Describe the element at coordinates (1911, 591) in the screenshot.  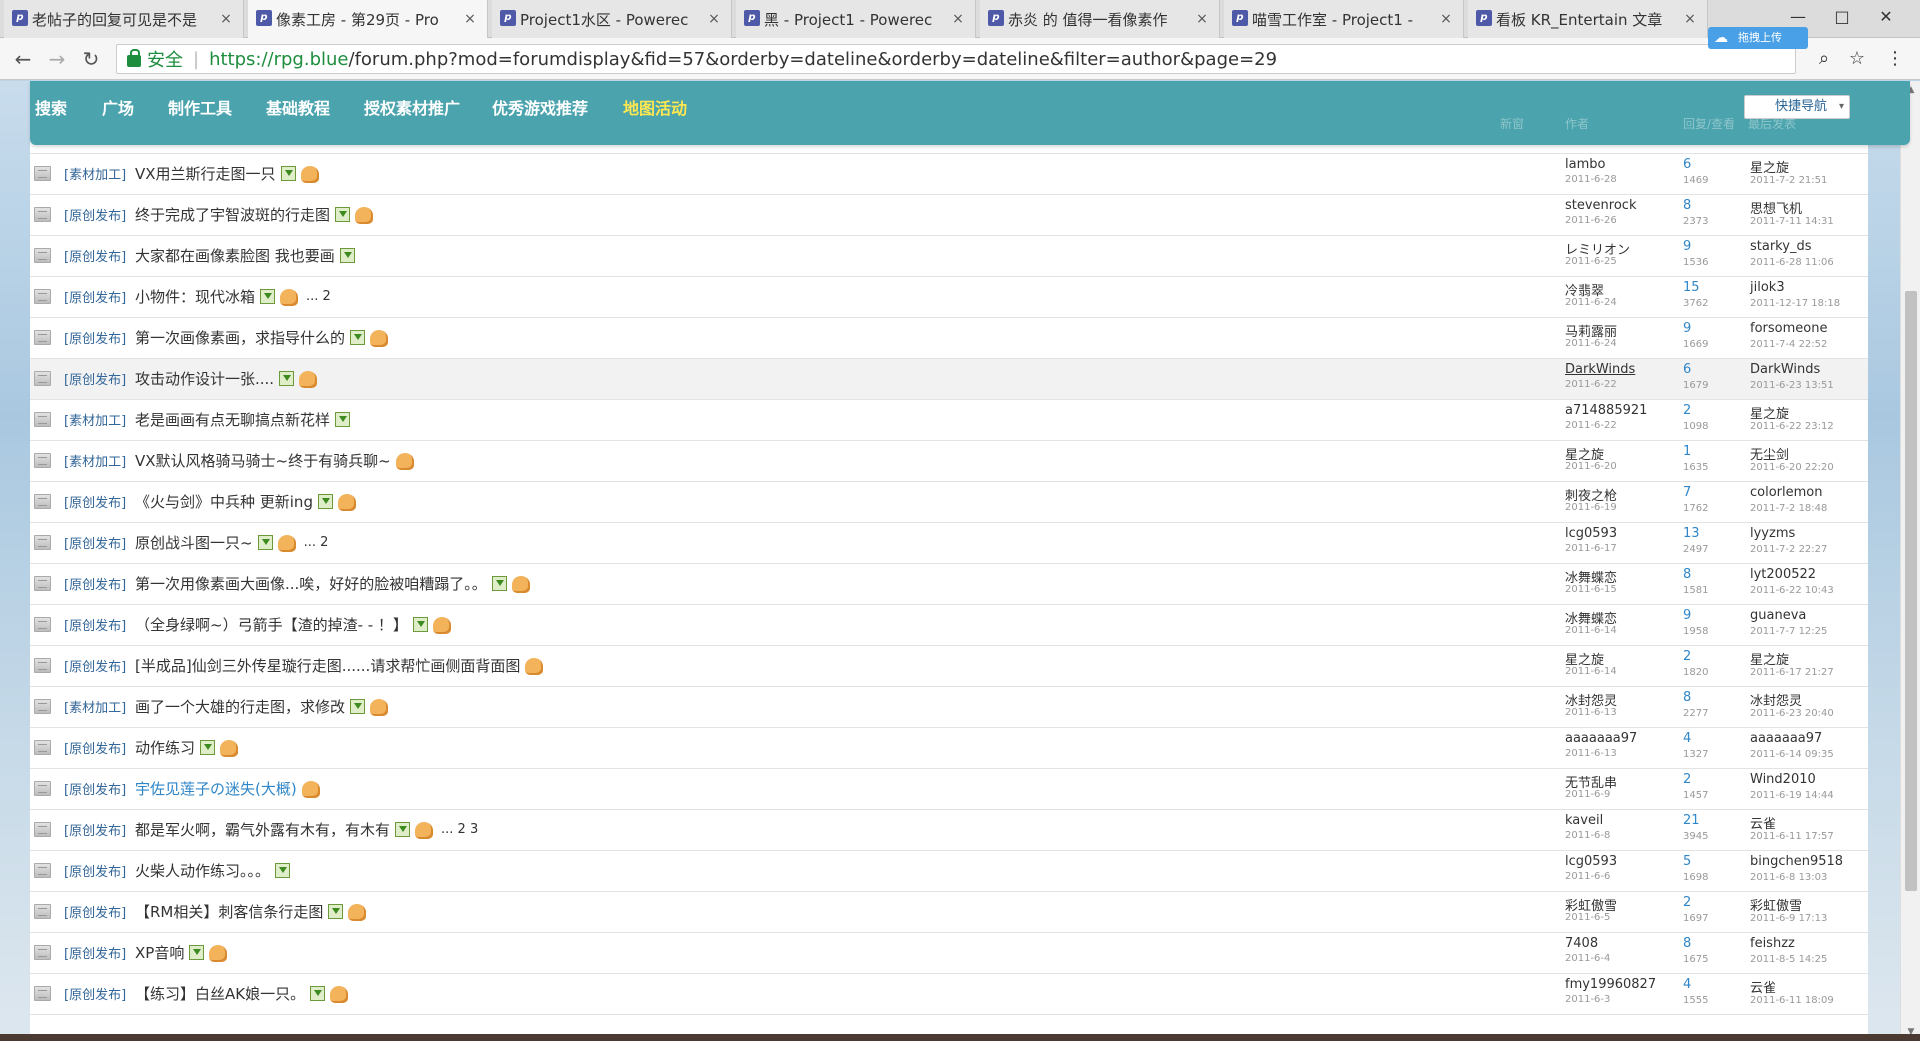
I see `scrollbar-thumb` at that location.